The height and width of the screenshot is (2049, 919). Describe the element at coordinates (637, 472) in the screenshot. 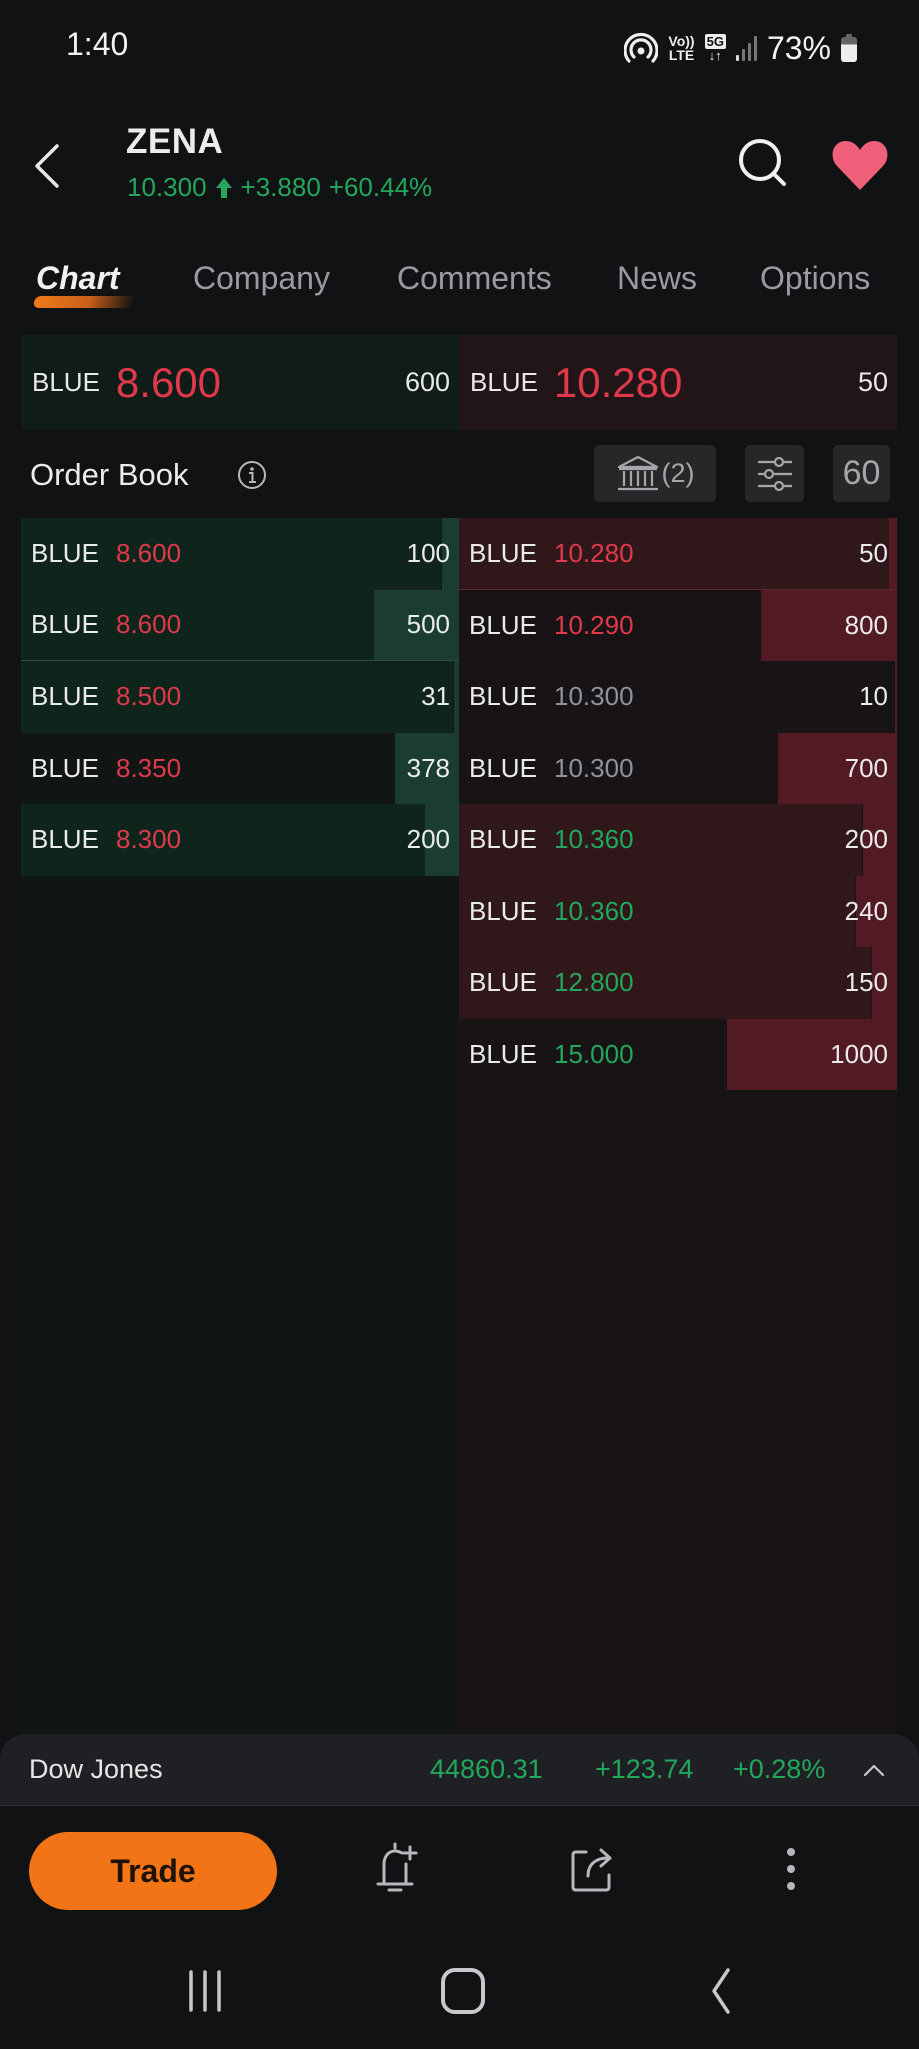

I see `bank-icon` at that location.